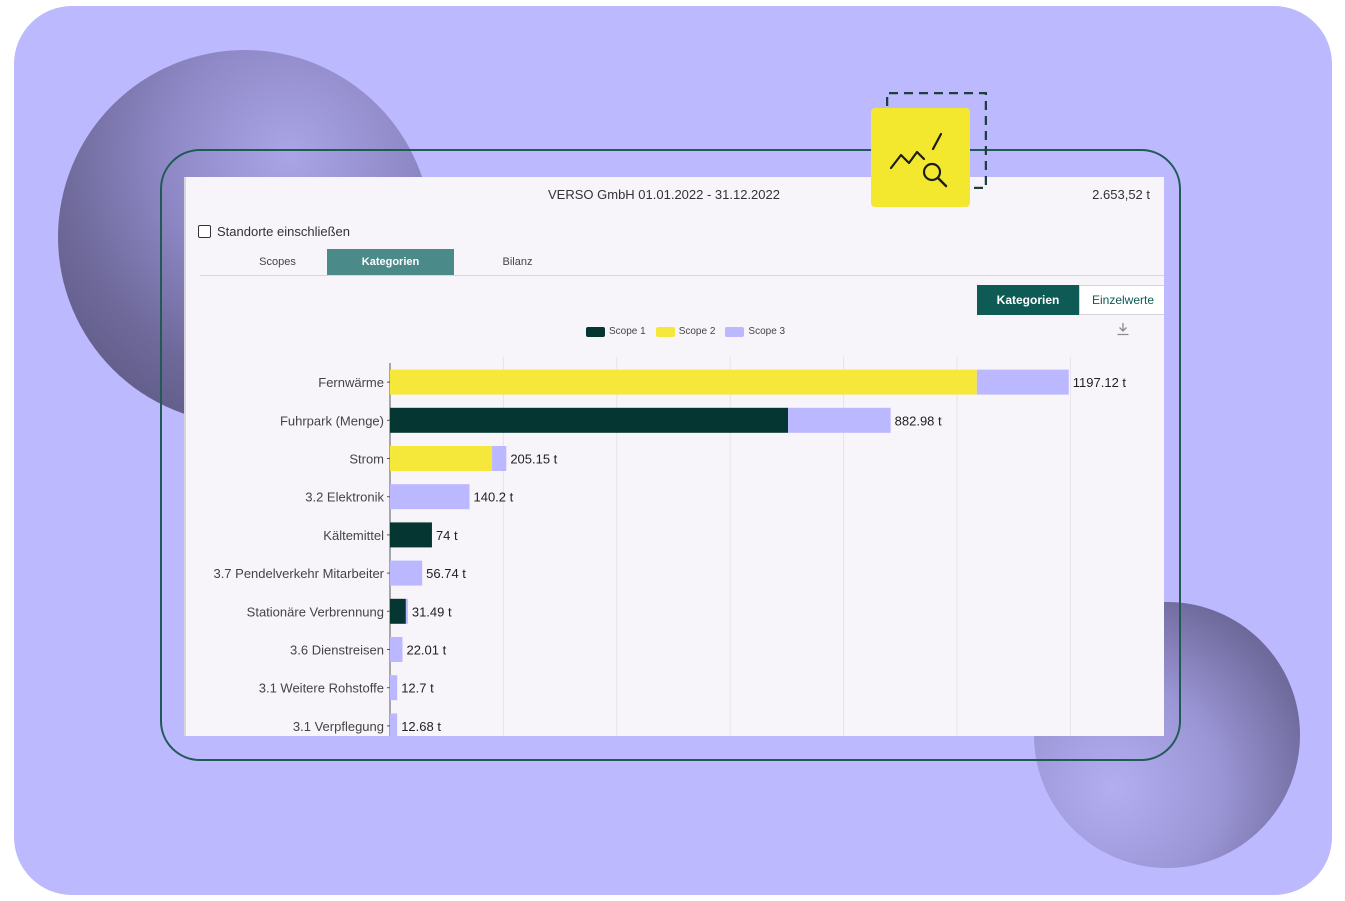  Describe the element at coordinates (918, 420) in the screenshot. I see `total-value-label: 882.98 t` at that location.